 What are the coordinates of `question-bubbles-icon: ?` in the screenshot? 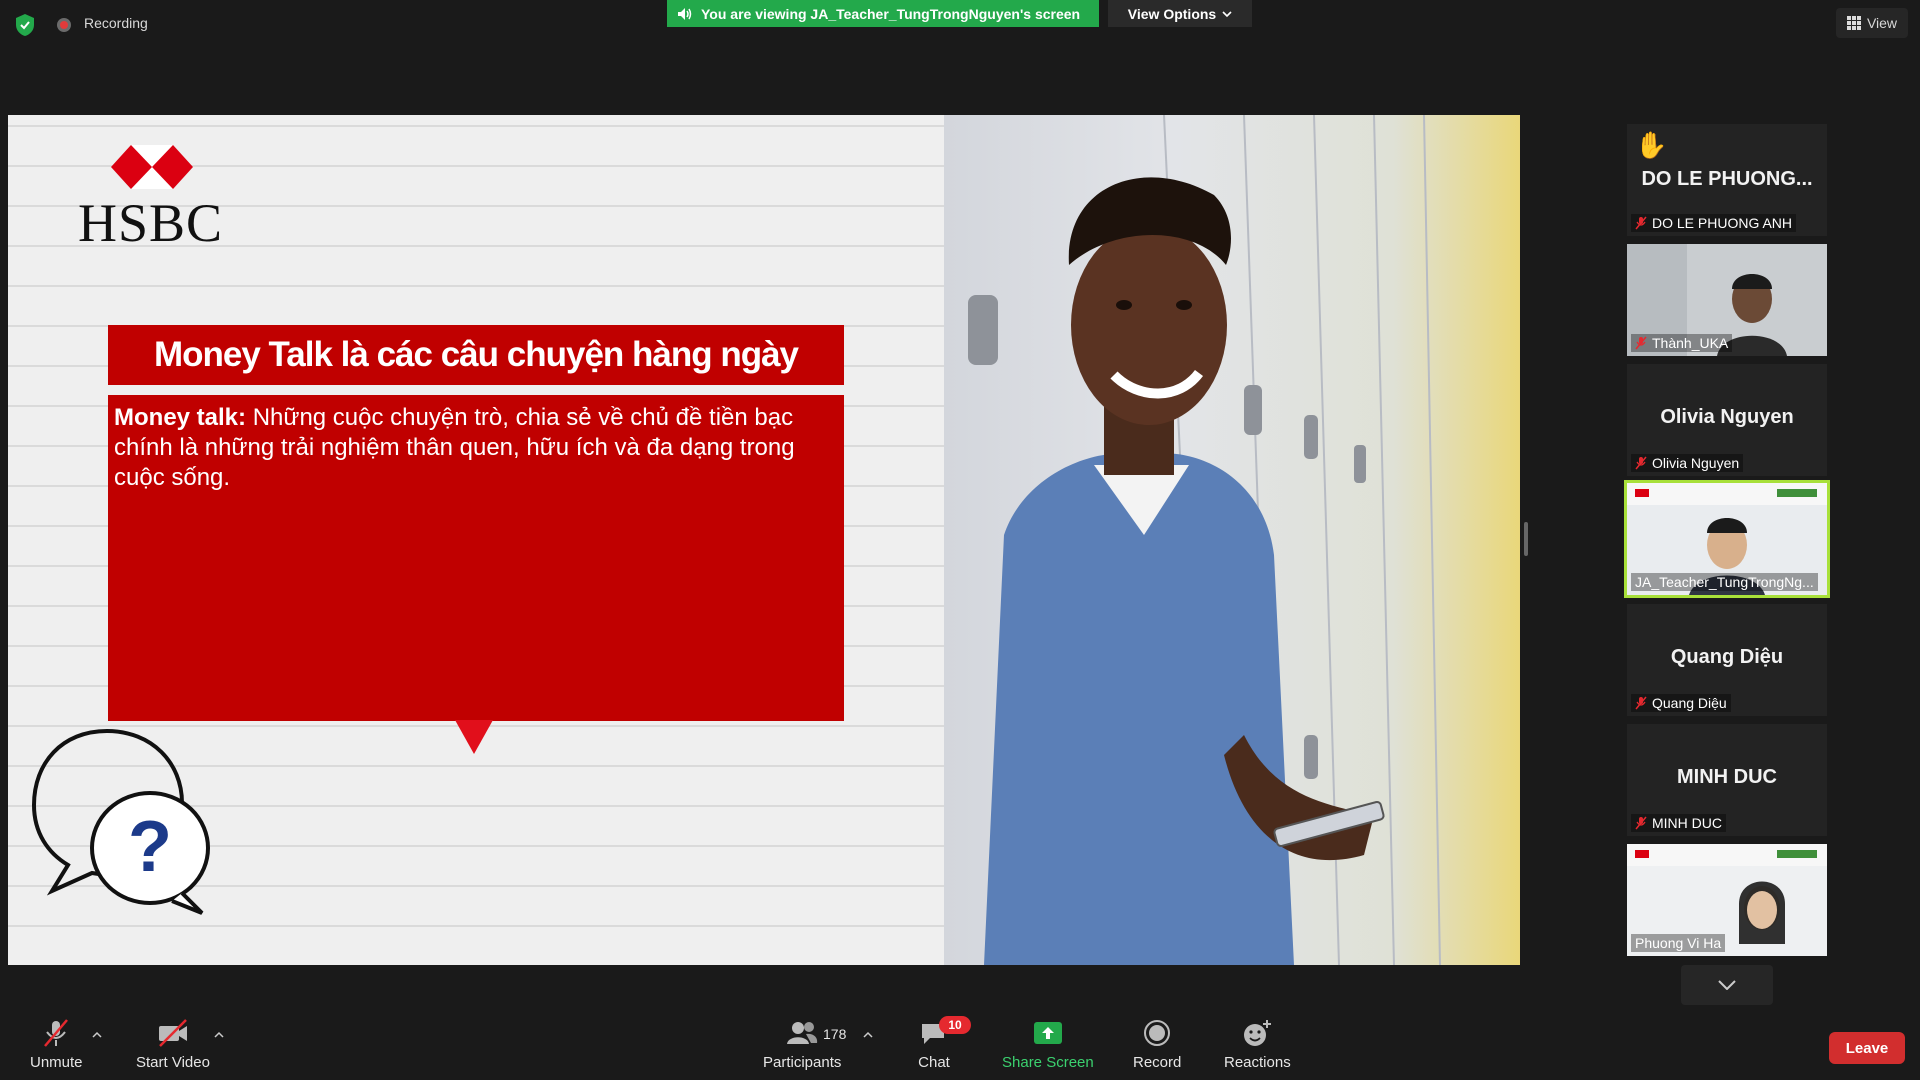 It's located at (120, 822).